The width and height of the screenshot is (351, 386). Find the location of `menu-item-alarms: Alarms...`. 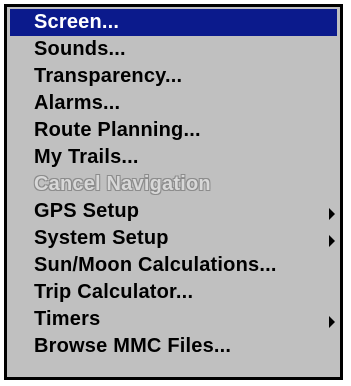

menu-item-alarms: Alarms... is located at coordinates (173, 103).